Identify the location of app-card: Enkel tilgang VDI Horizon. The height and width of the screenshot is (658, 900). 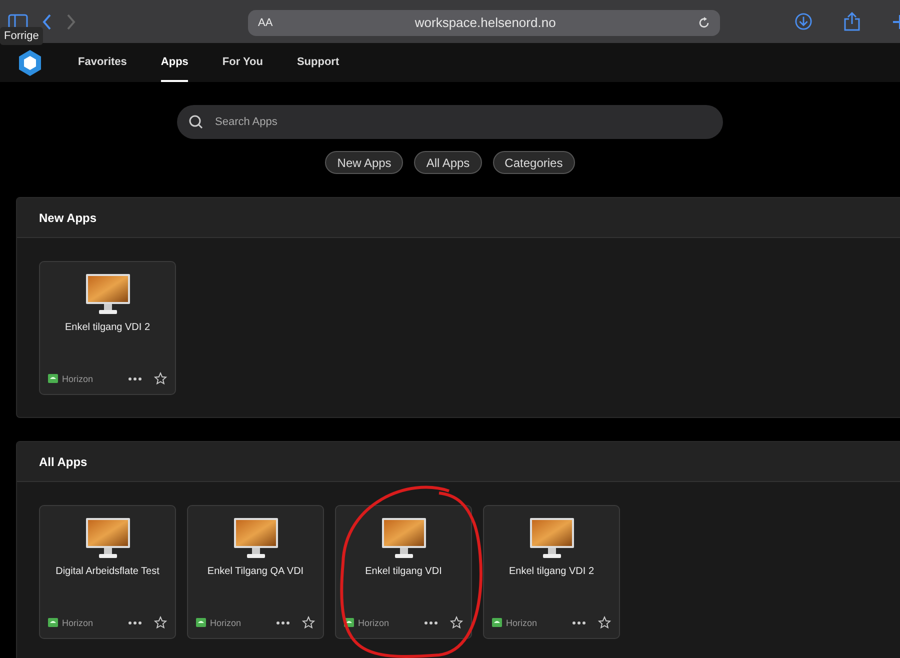
(403, 572).